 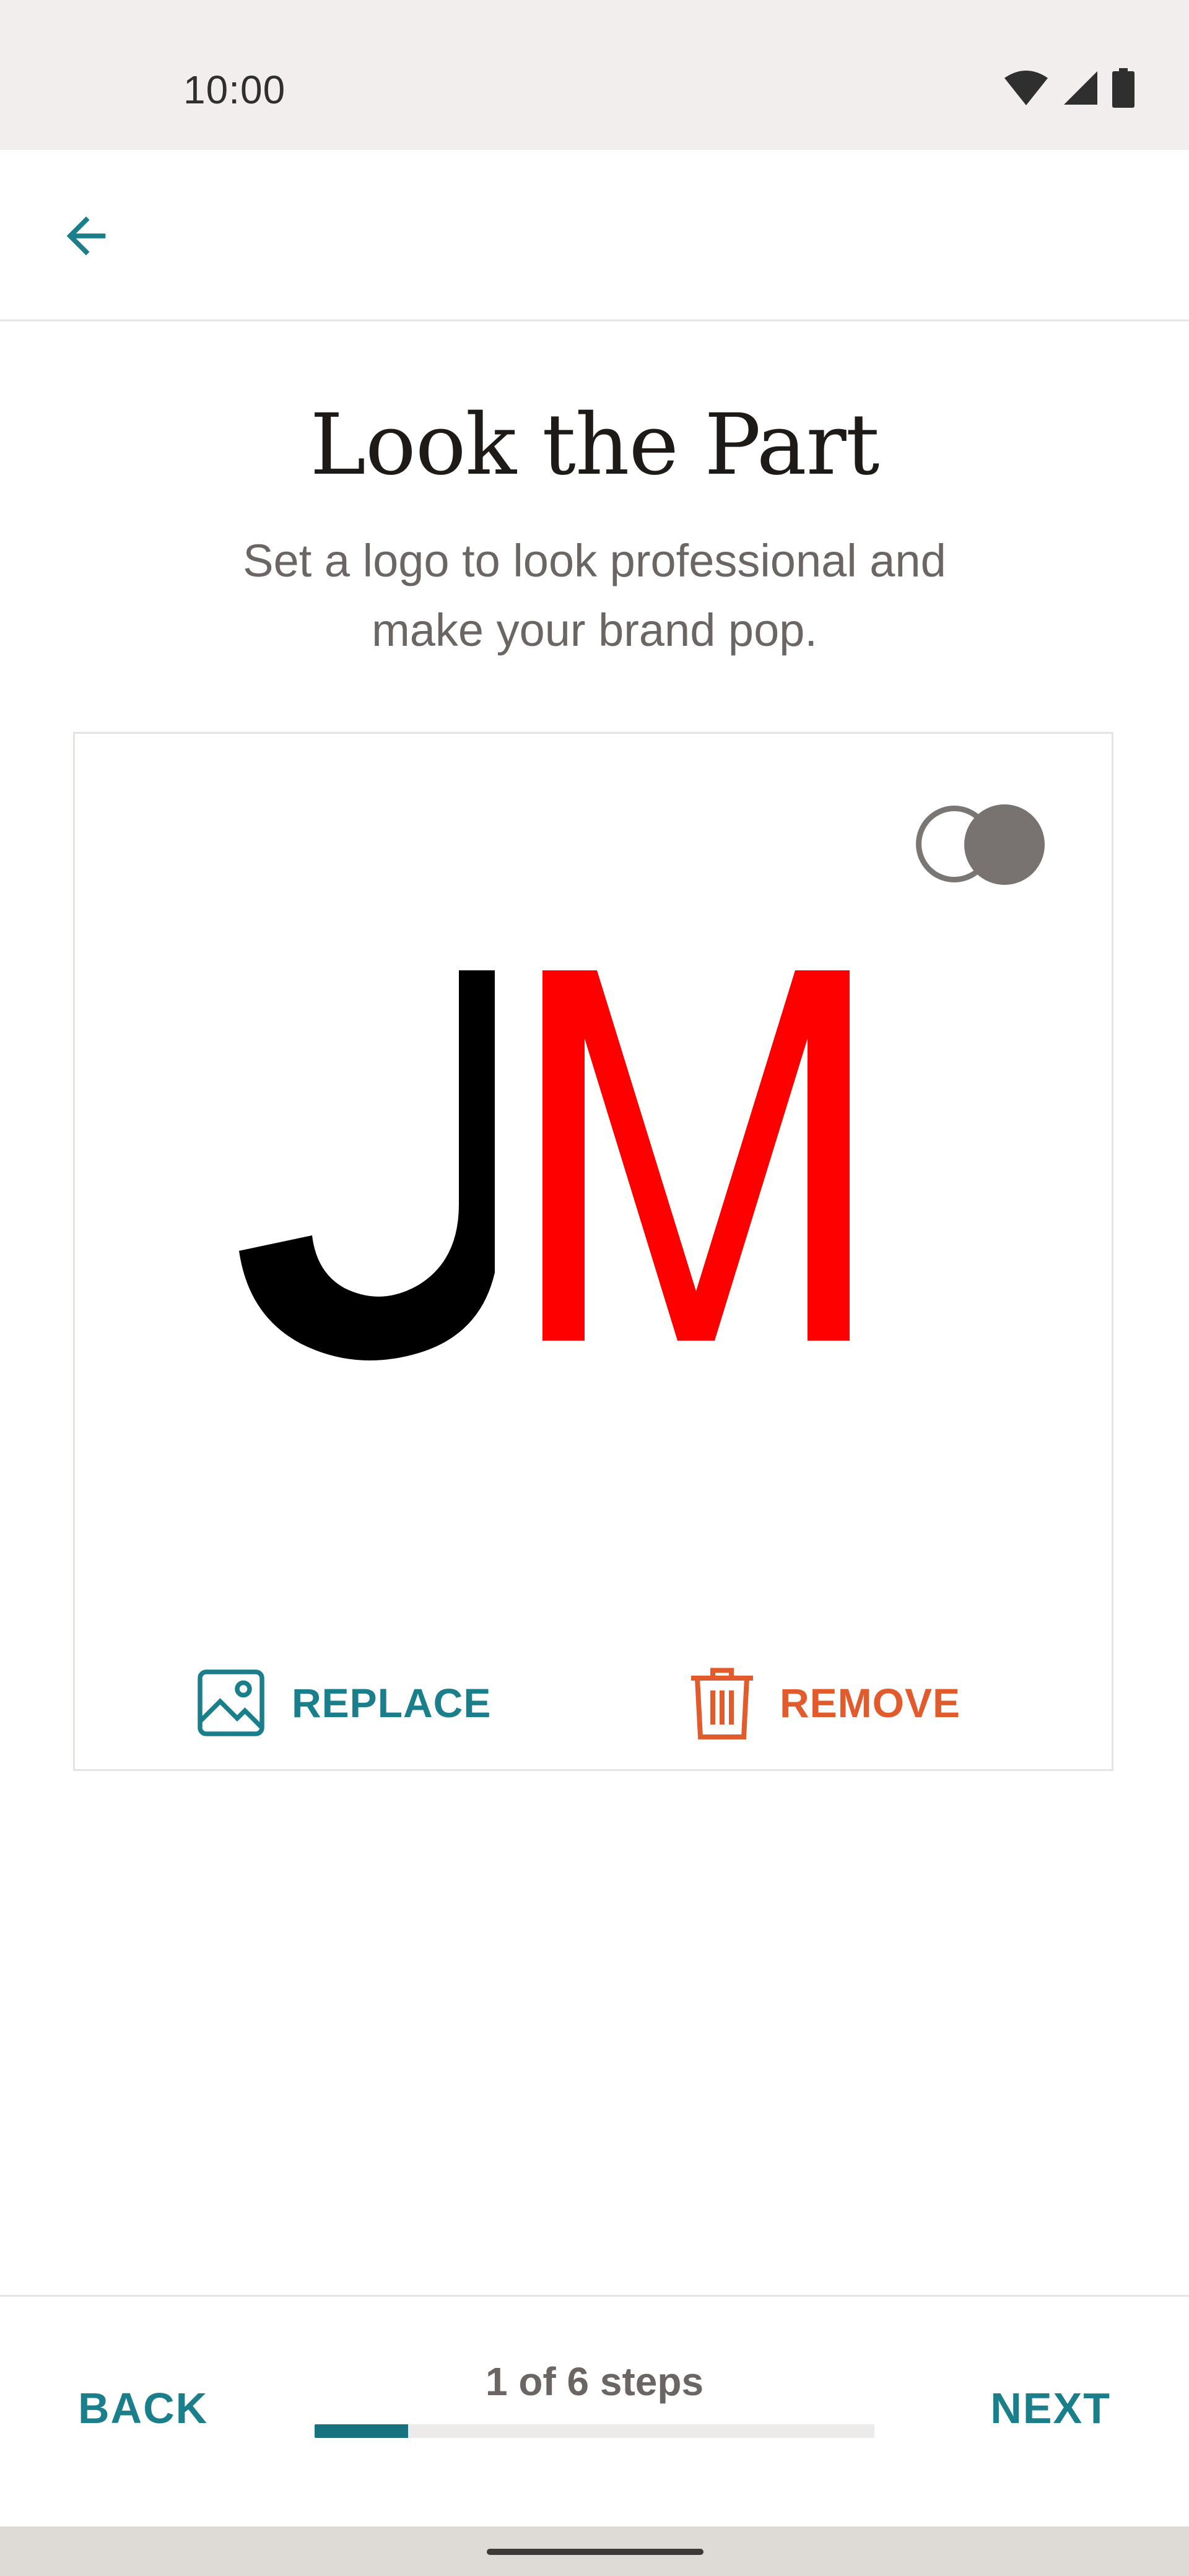 What do you see at coordinates (595, 445) in the screenshot?
I see `page-title: Look the Part` at bounding box center [595, 445].